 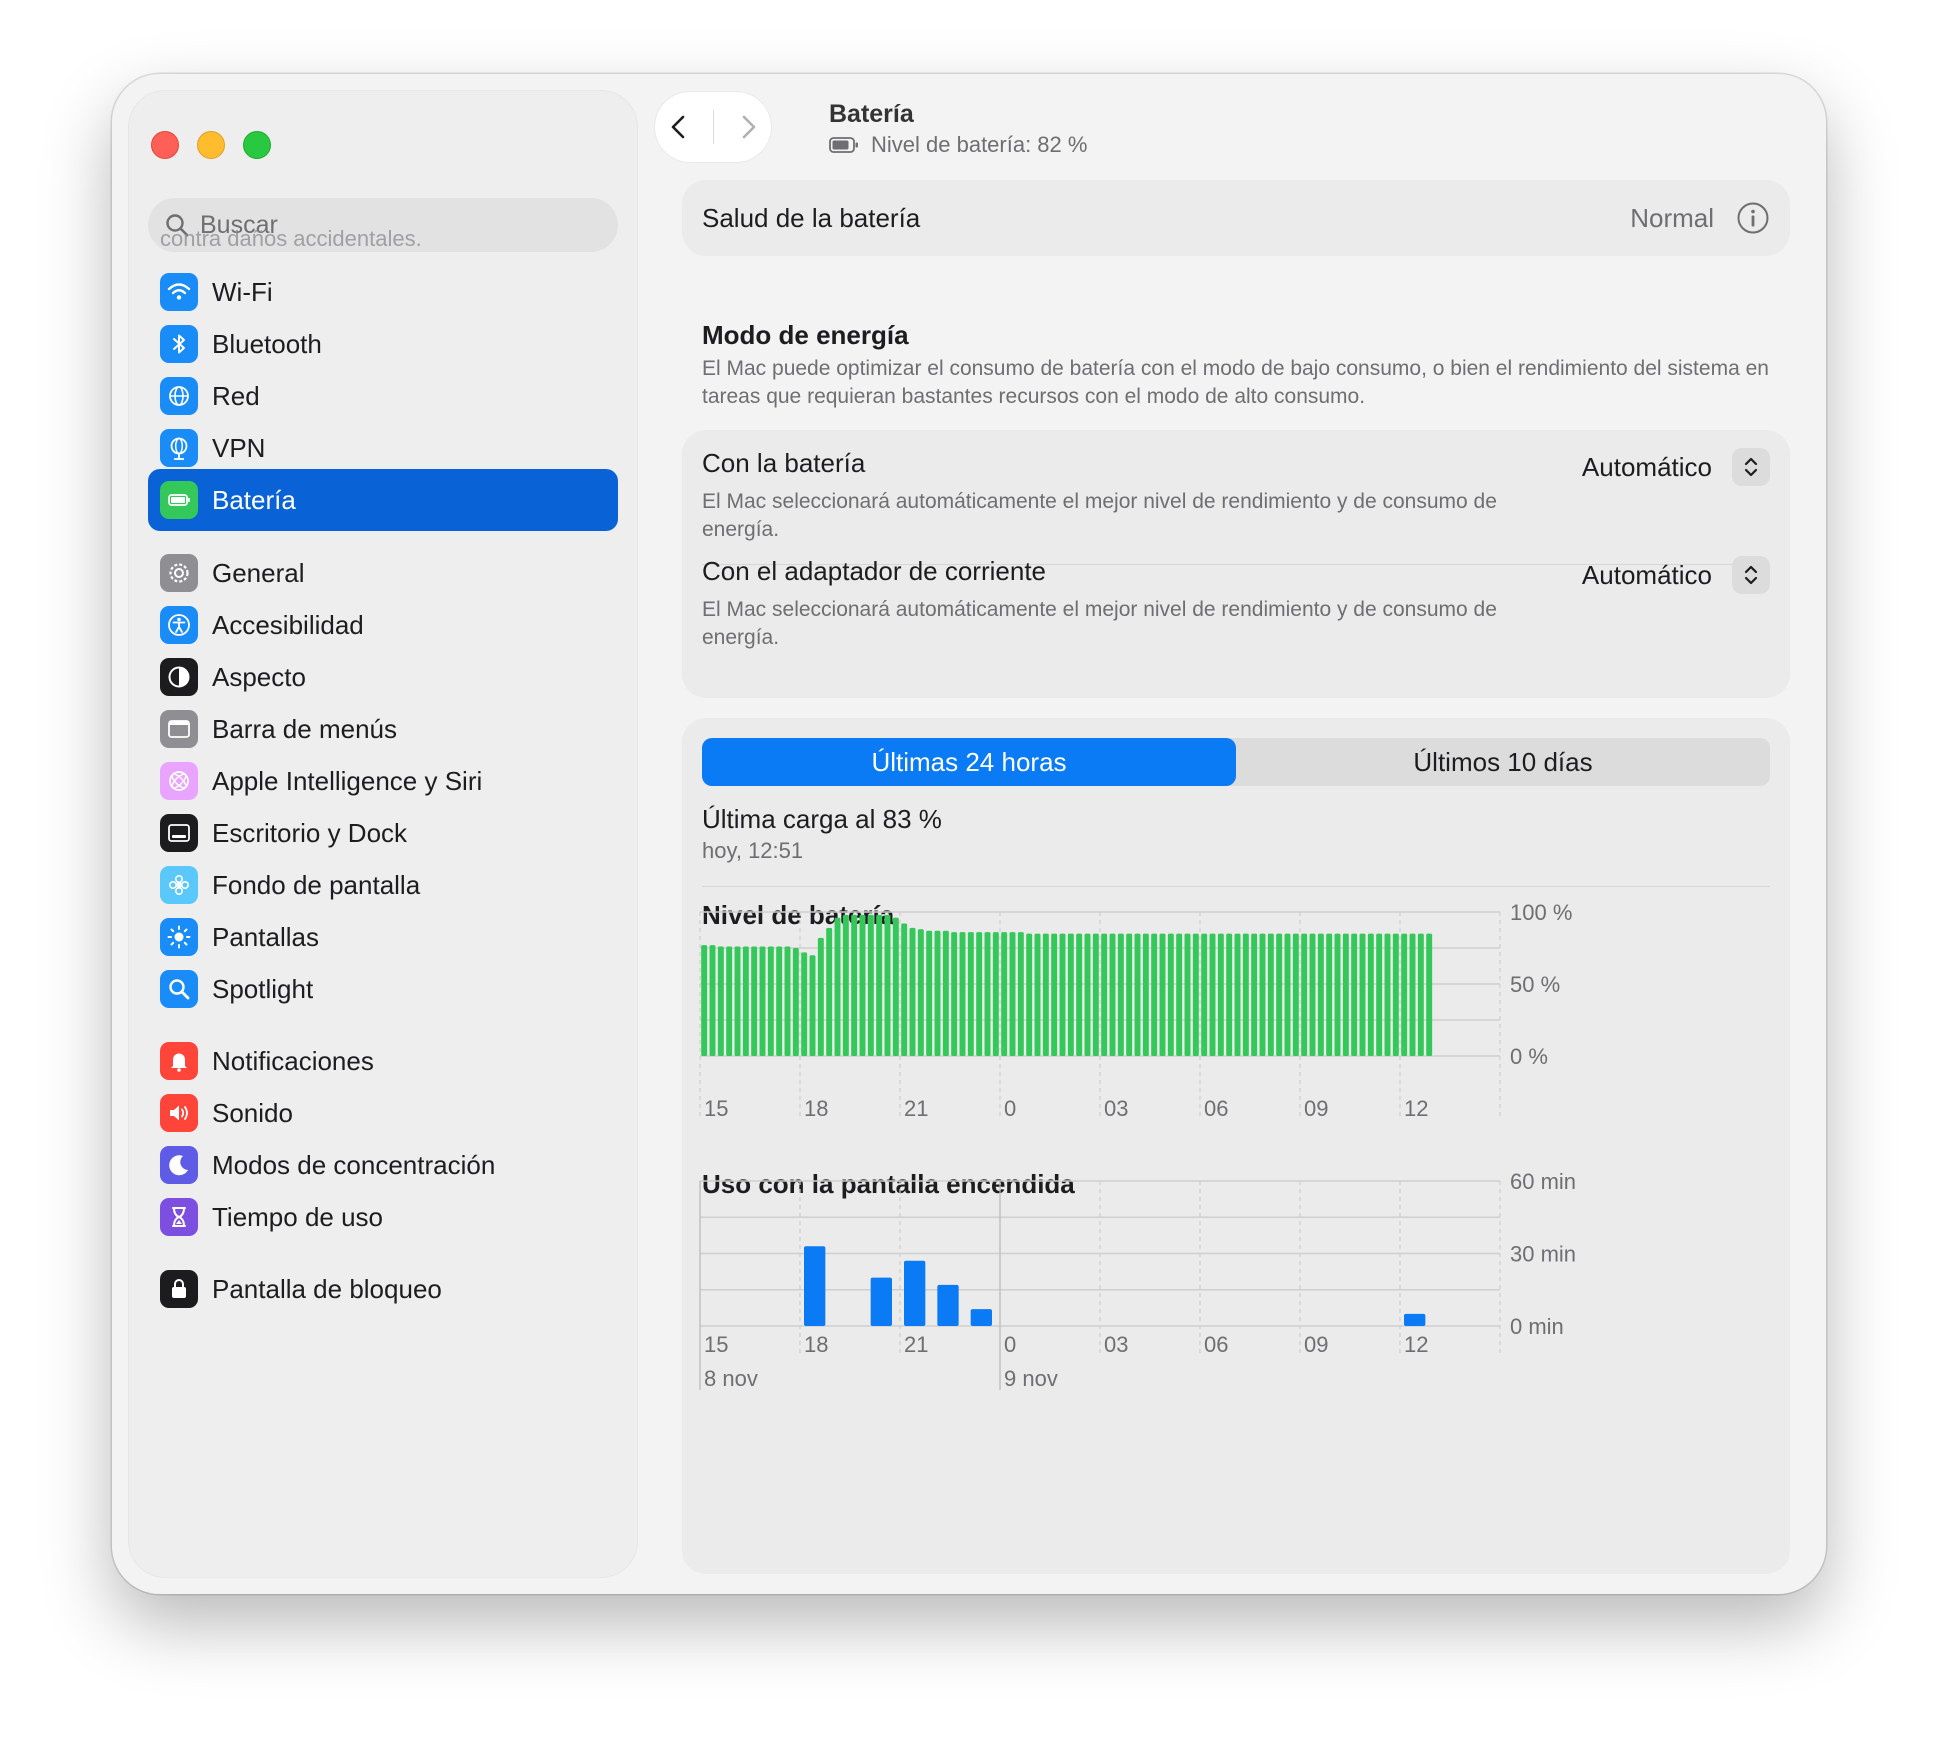 I want to click on y-tick-label: 0 %, so click(x=1529, y=1056).